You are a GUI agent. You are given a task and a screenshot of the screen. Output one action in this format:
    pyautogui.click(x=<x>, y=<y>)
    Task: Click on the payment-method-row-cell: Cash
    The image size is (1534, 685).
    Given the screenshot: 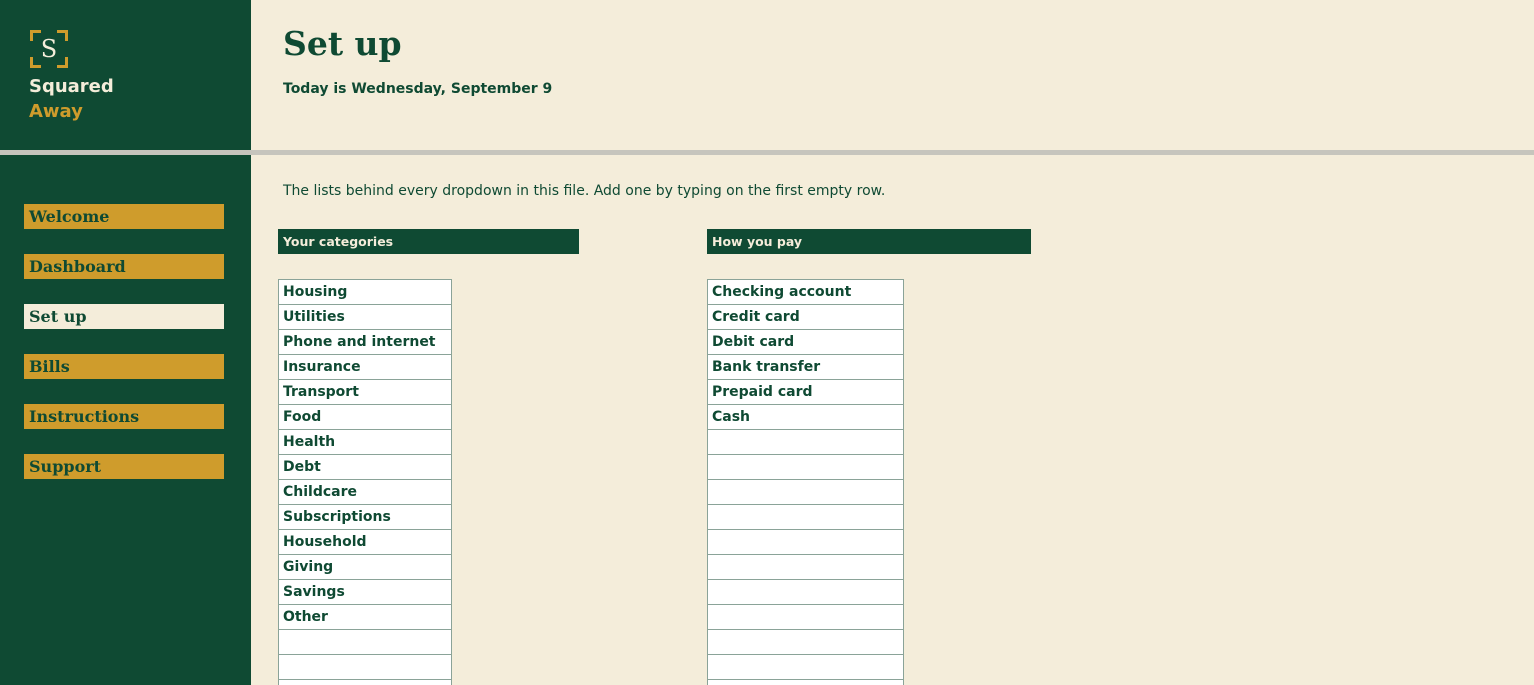 What is the action you would take?
    pyautogui.click(x=805, y=417)
    